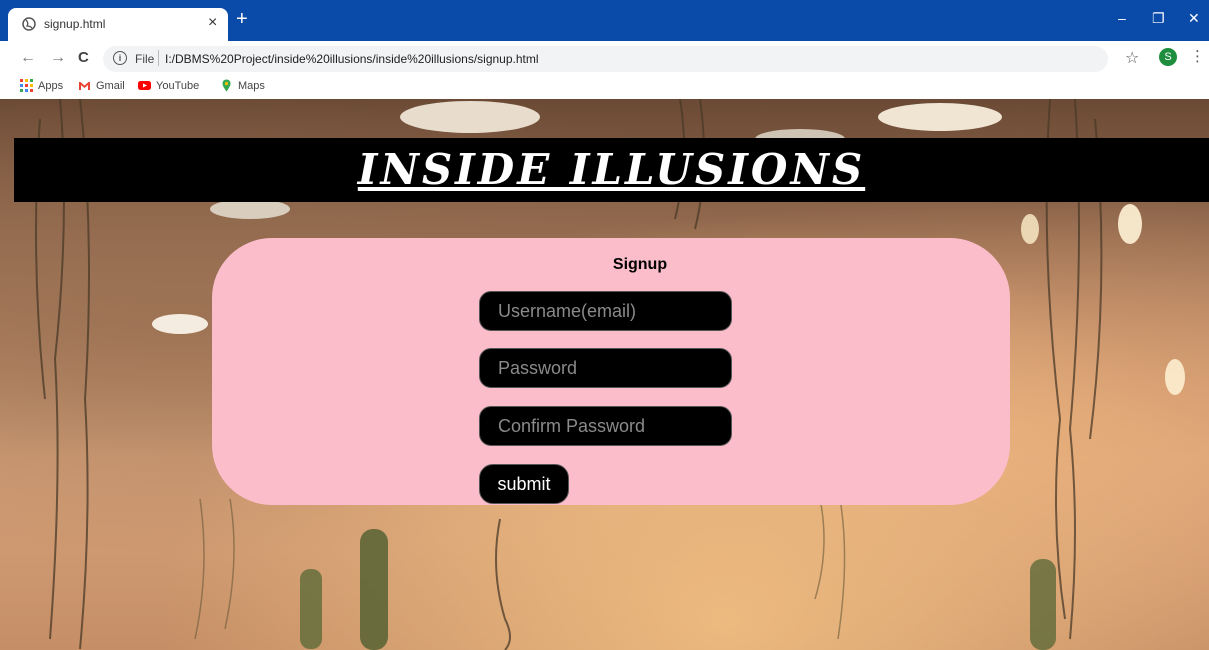  Describe the element at coordinates (83, 57) in the screenshot. I see `reload-icon: C` at that location.